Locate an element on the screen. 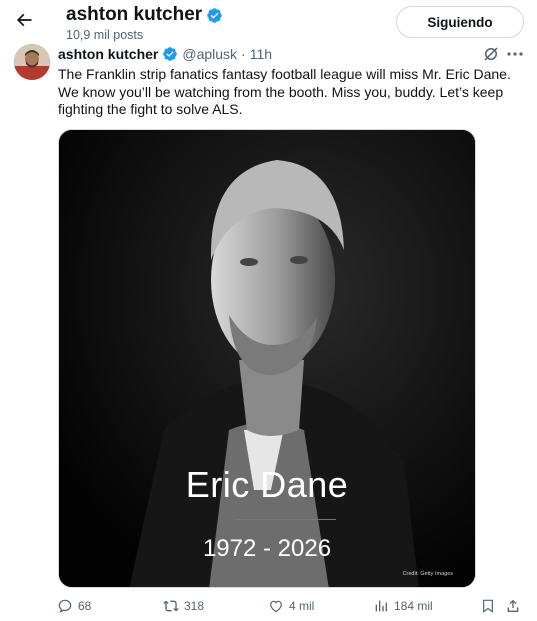  like-button: 4 mil is located at coordinates (291, 606).